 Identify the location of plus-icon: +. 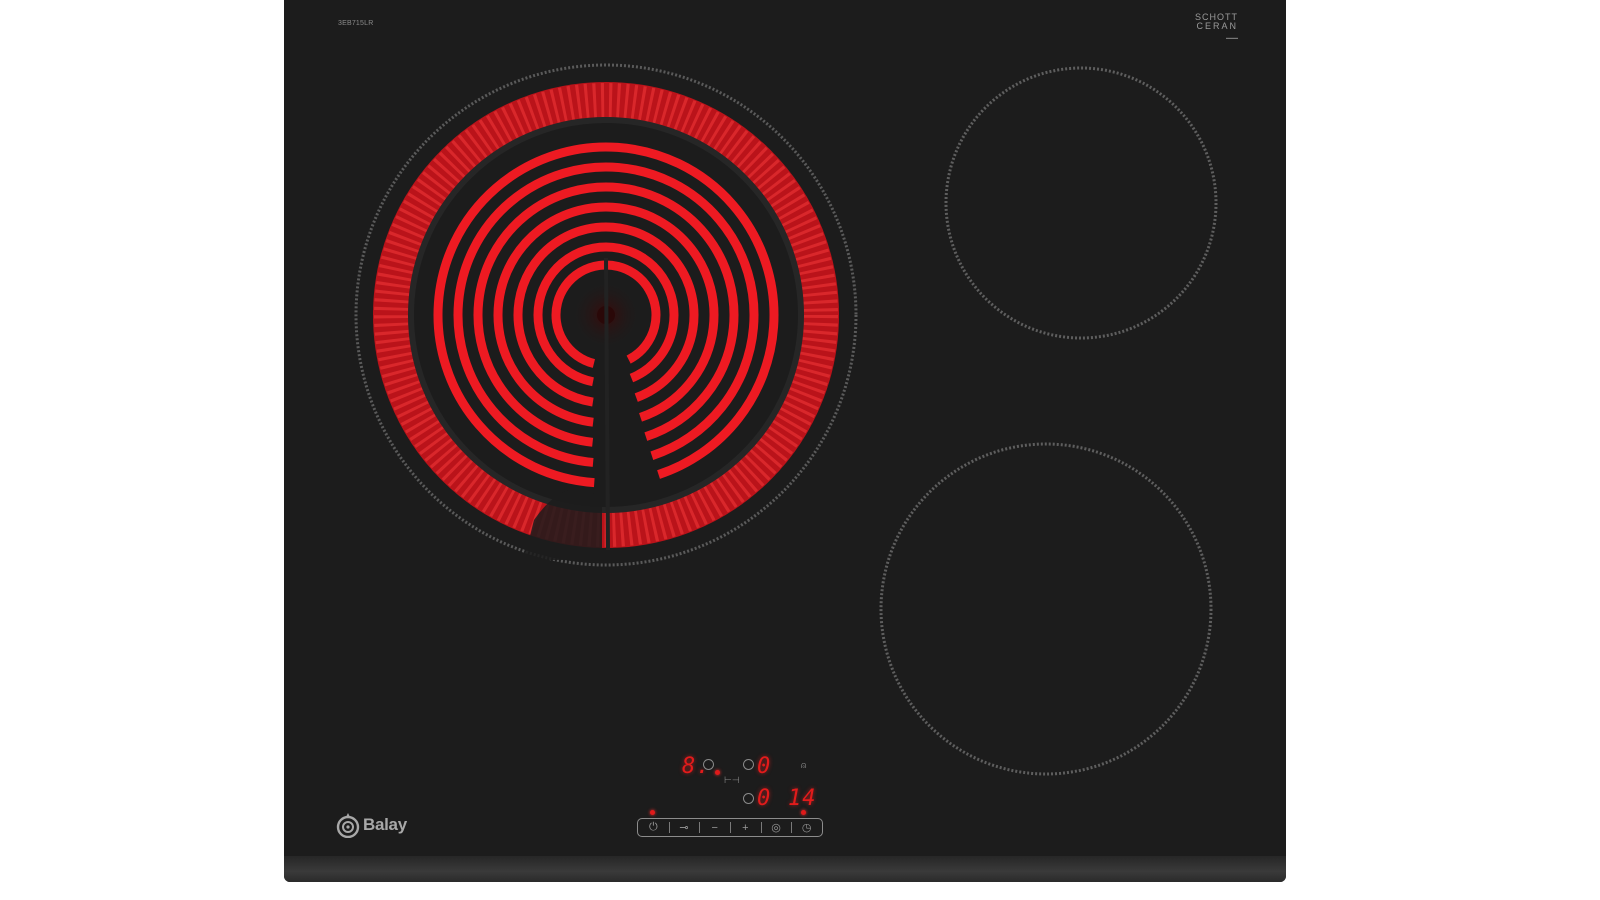
(745, 827).